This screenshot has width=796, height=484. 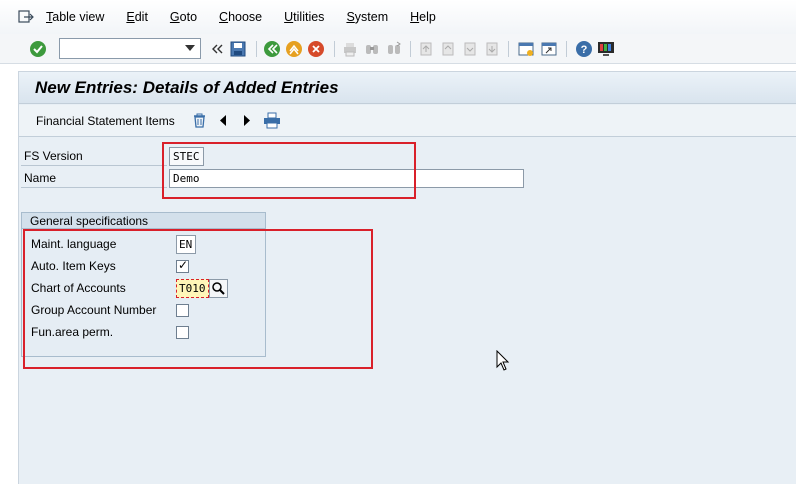 I want to click on chevron-down-icon, so click(x=190, y=48).